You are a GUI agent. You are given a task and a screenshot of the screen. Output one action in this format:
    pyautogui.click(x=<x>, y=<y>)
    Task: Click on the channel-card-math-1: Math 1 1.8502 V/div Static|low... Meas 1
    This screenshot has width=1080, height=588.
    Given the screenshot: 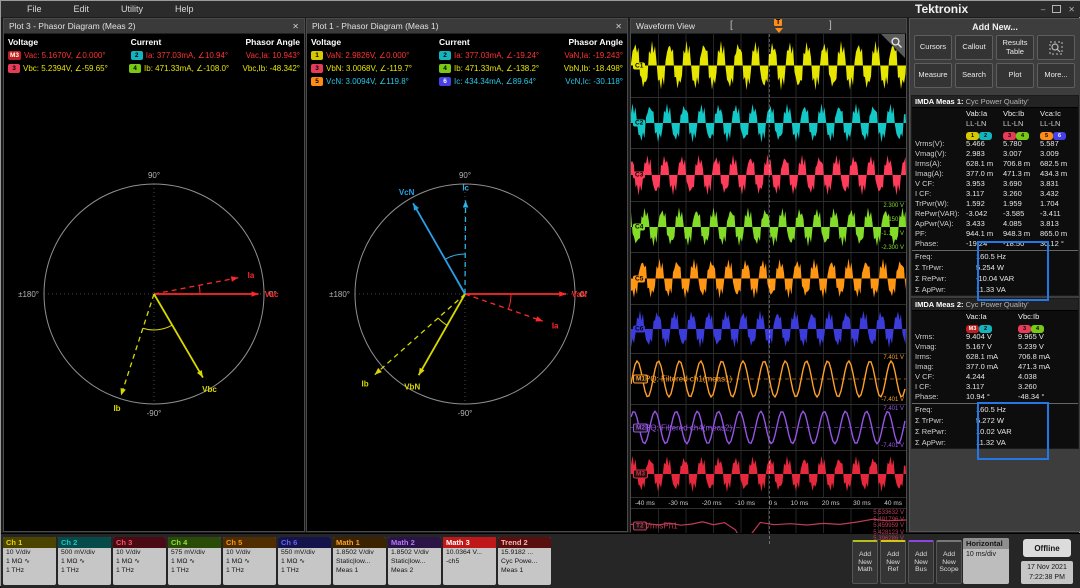 What is the action you would take?
    pyautogui.click(x=359, y=561)
    